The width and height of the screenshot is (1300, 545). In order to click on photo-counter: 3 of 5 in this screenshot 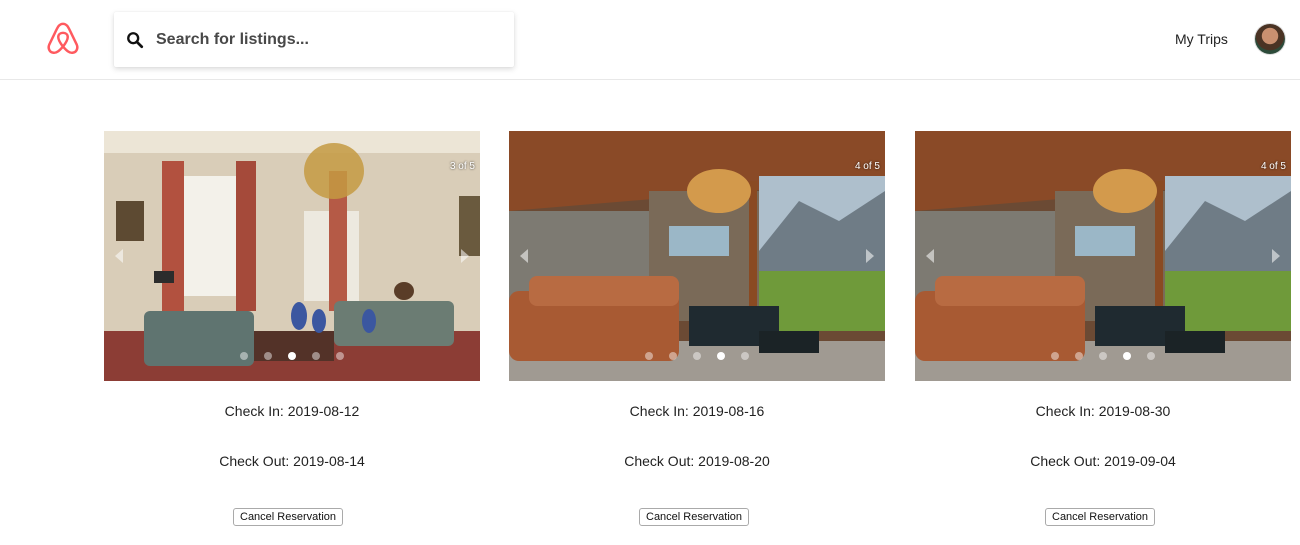, I will do `click(462, 166)`.